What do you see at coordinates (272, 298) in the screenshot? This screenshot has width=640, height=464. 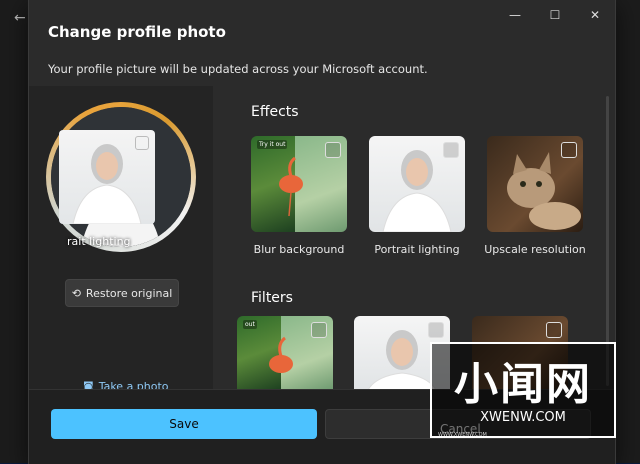 I see `filters-heading: Filters` at bounding box center [272, 298].